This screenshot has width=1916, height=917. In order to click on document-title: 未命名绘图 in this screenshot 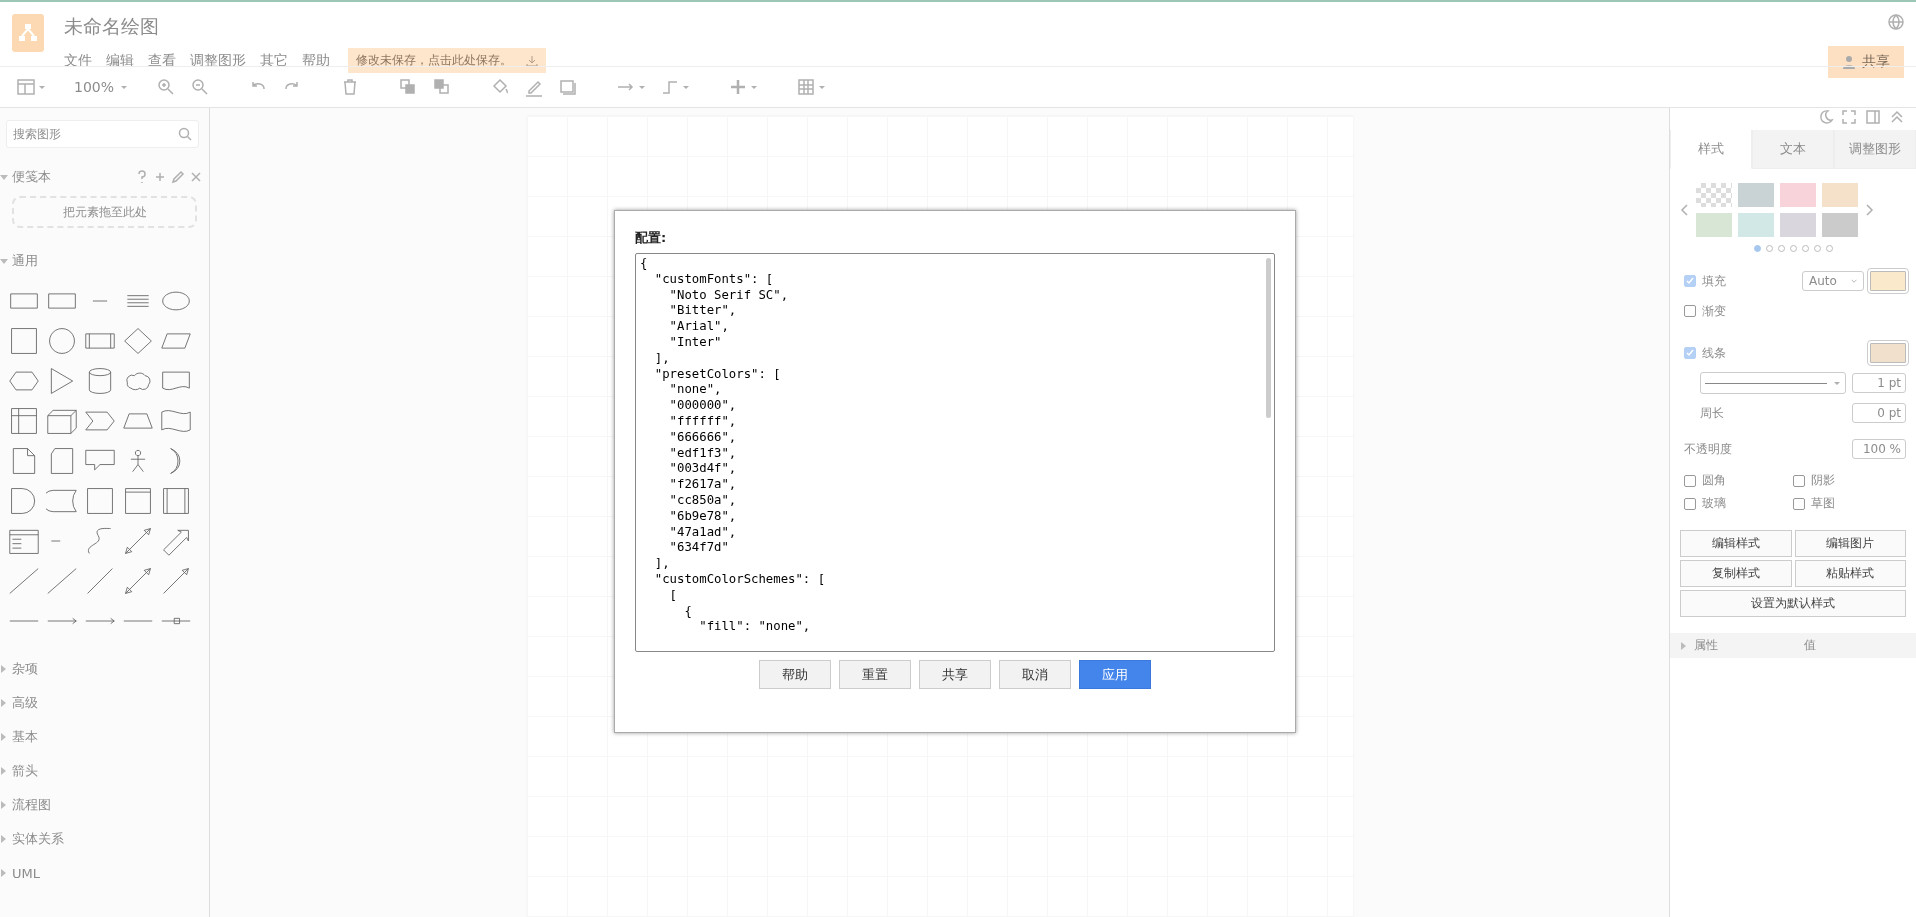, I will do `click(111, 27)`.